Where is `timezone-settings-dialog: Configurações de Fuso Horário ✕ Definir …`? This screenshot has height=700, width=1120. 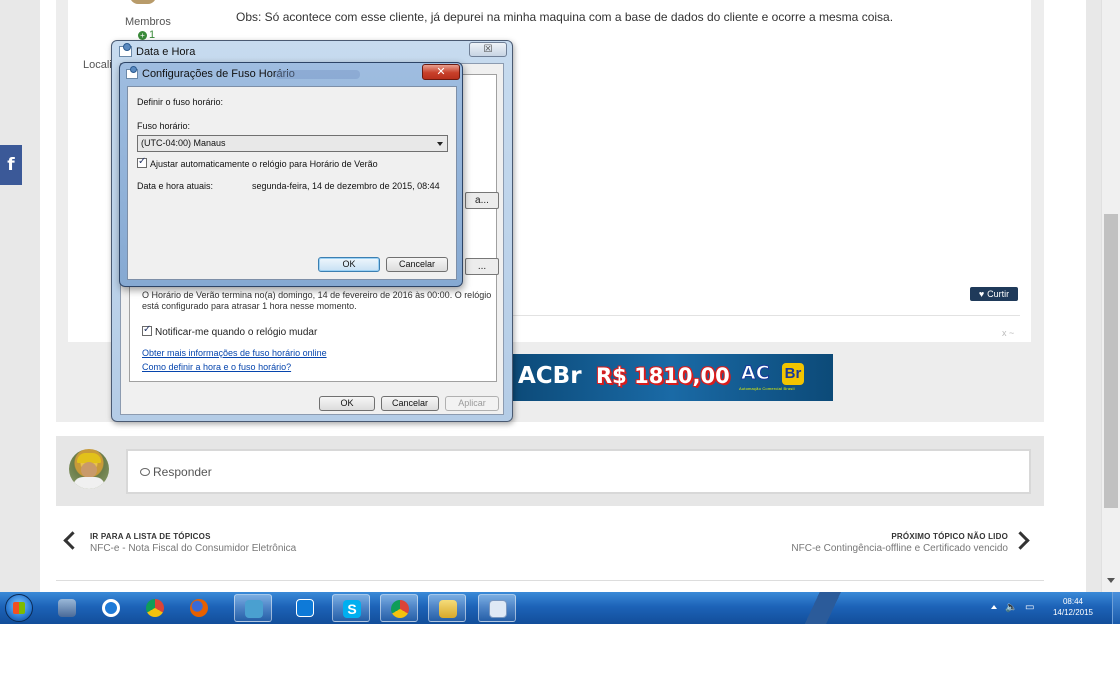 timezone-settings-dialog: Configurações de Fuso Horário ✕ Definir … is located at coordinates (291, 174).